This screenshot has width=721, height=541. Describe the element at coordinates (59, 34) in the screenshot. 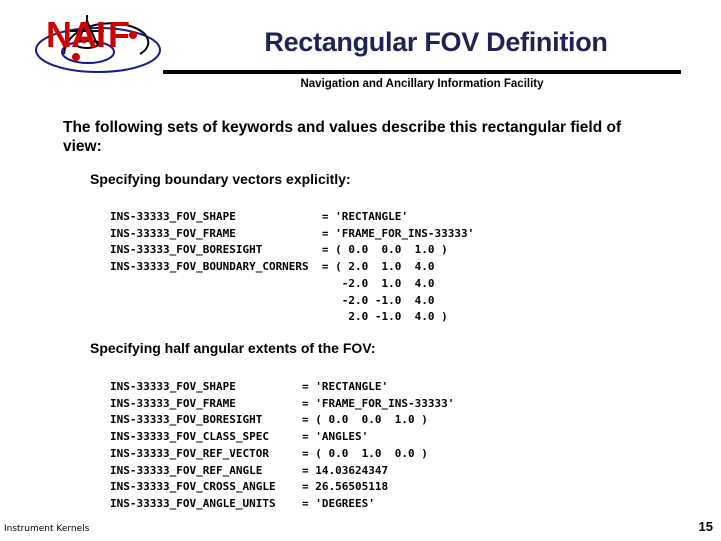

I see `svg-text: N` at that location.